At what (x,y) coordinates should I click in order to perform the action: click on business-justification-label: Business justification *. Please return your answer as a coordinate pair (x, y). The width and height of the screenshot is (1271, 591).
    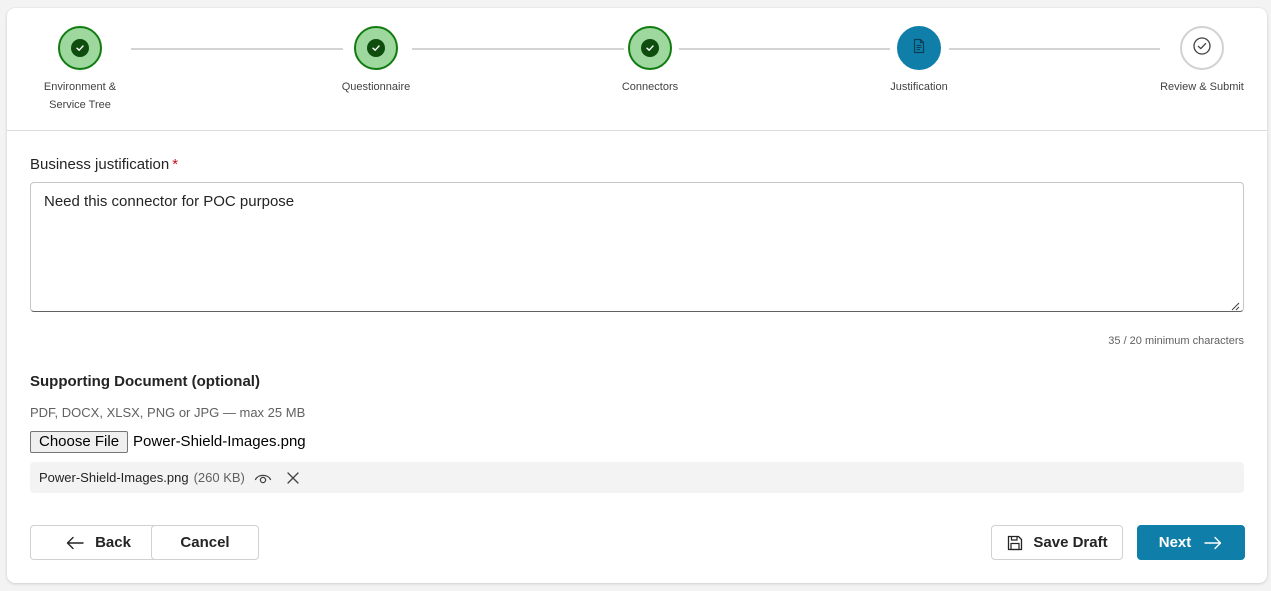
    Looking at the image, I should click on (104, 164).